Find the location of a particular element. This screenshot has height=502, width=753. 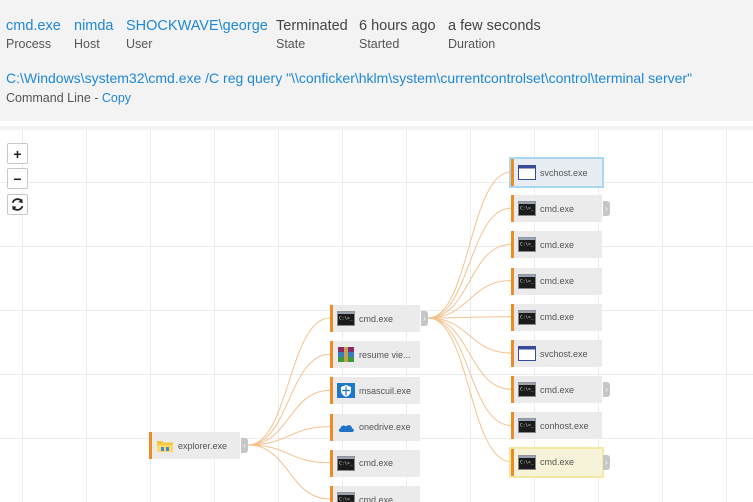

process-field: cmd.exe Process is located at coordinates (33, 34).